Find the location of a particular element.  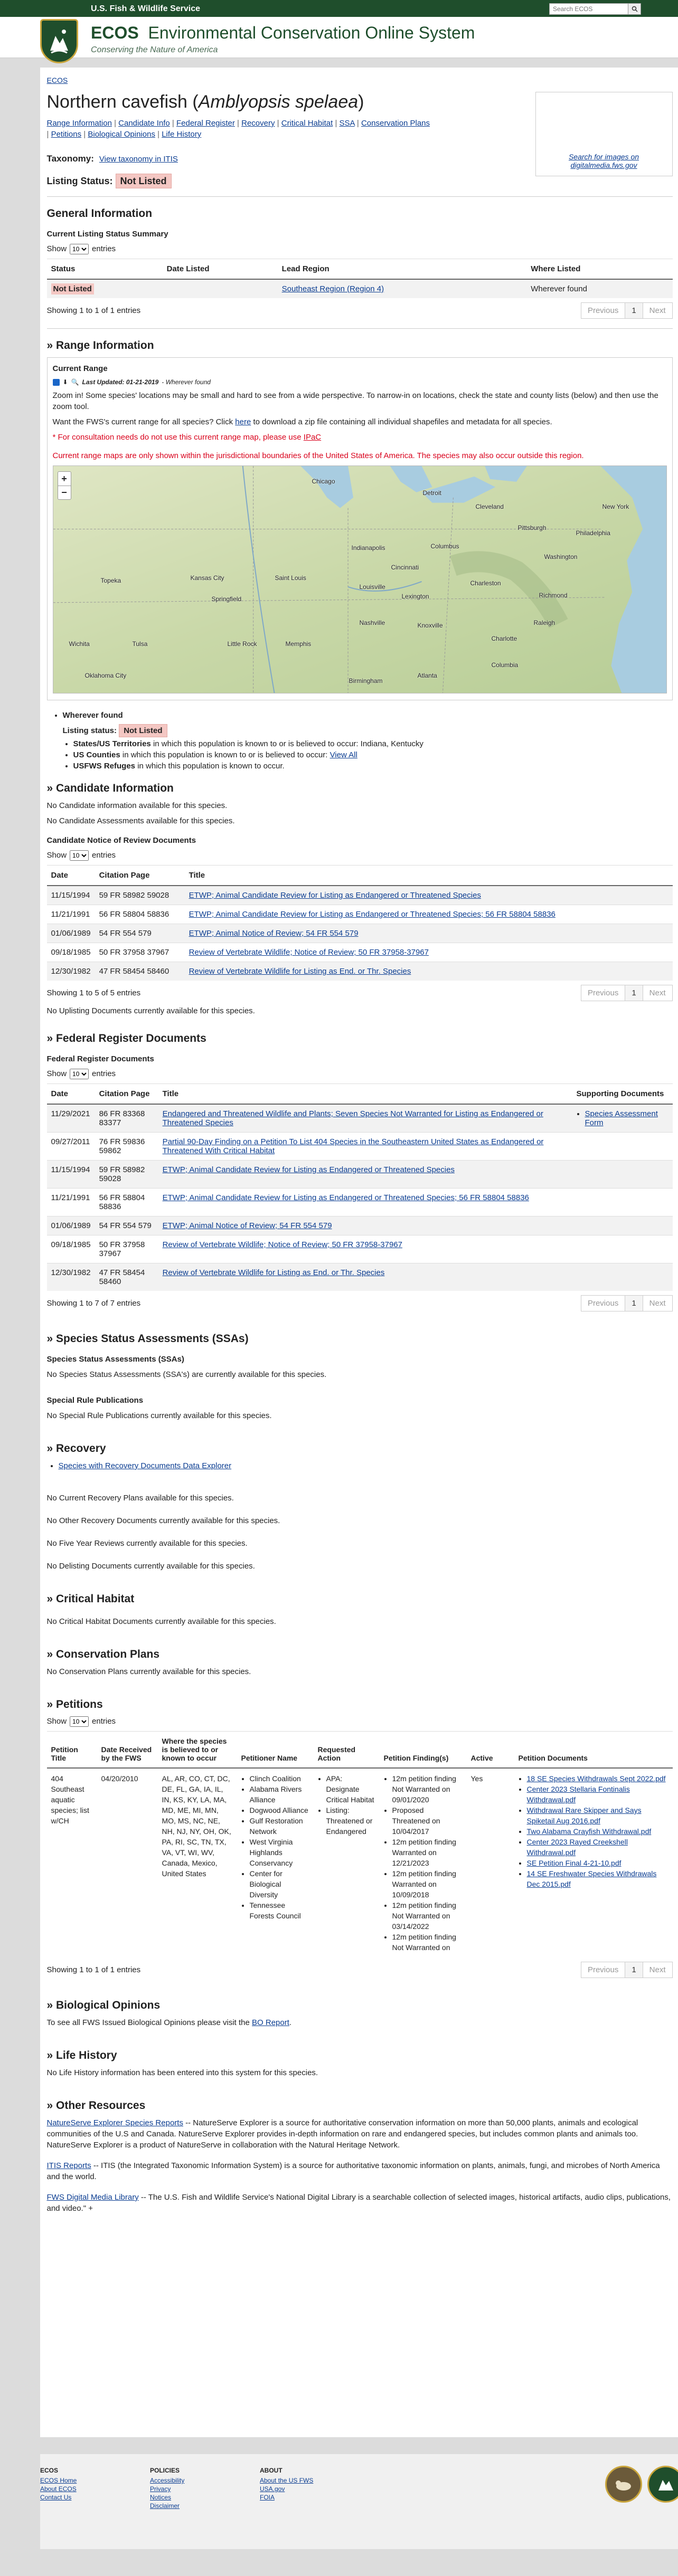

footer-link: Accessibility is located at coordinates (167, 2480).